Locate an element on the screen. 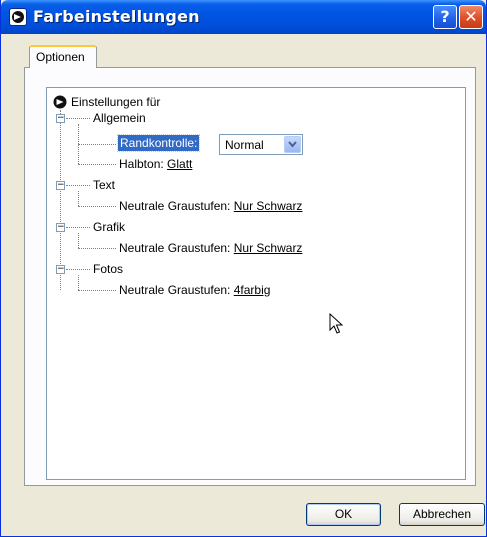 This screenshot has height=537, width=487. tree-item-text-graustufen: Neutrale Graustufen: Nur Schwarz is located at coordinates (210, 206).